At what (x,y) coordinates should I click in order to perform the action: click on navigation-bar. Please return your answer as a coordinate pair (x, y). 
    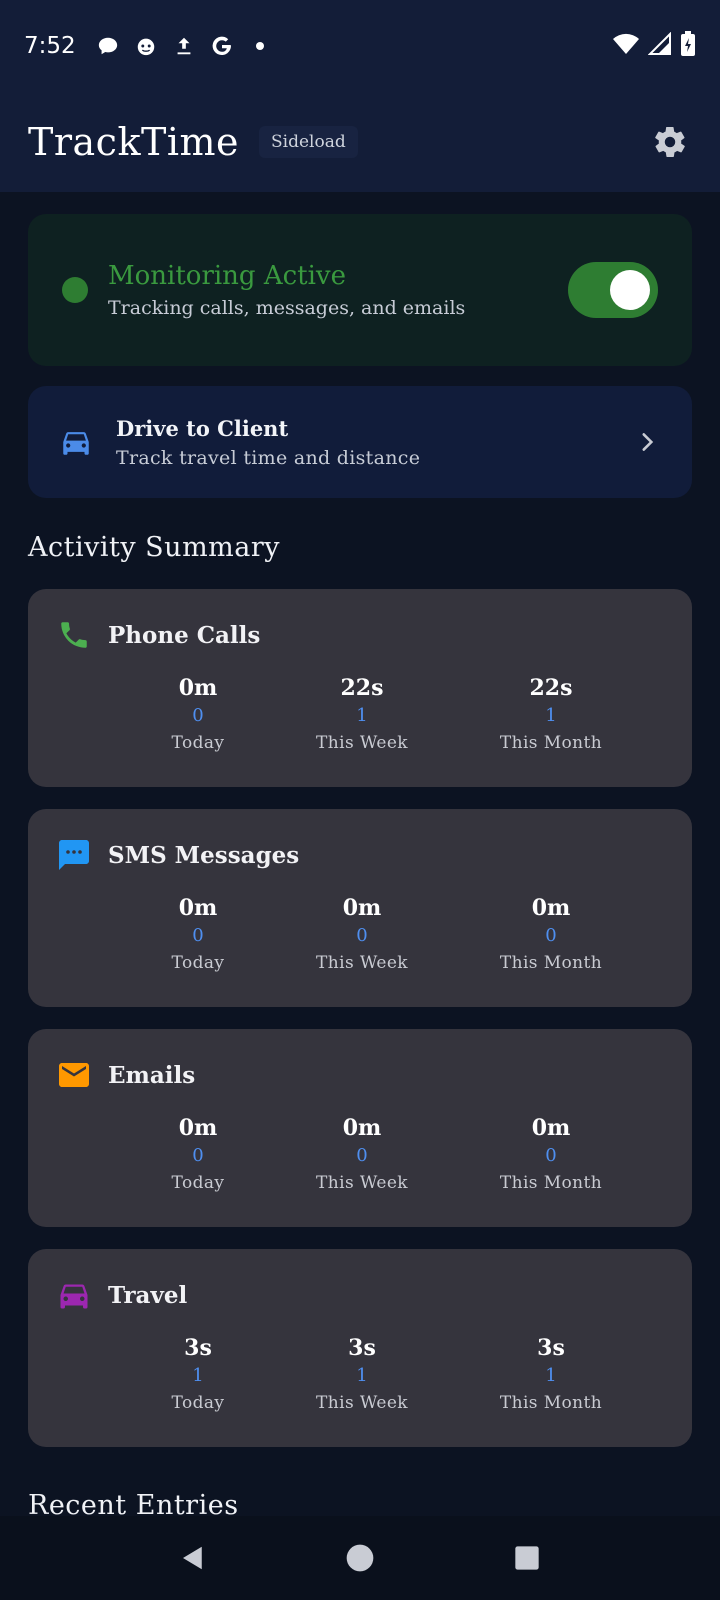
    Looking at the image, I should click on (360, 1558).